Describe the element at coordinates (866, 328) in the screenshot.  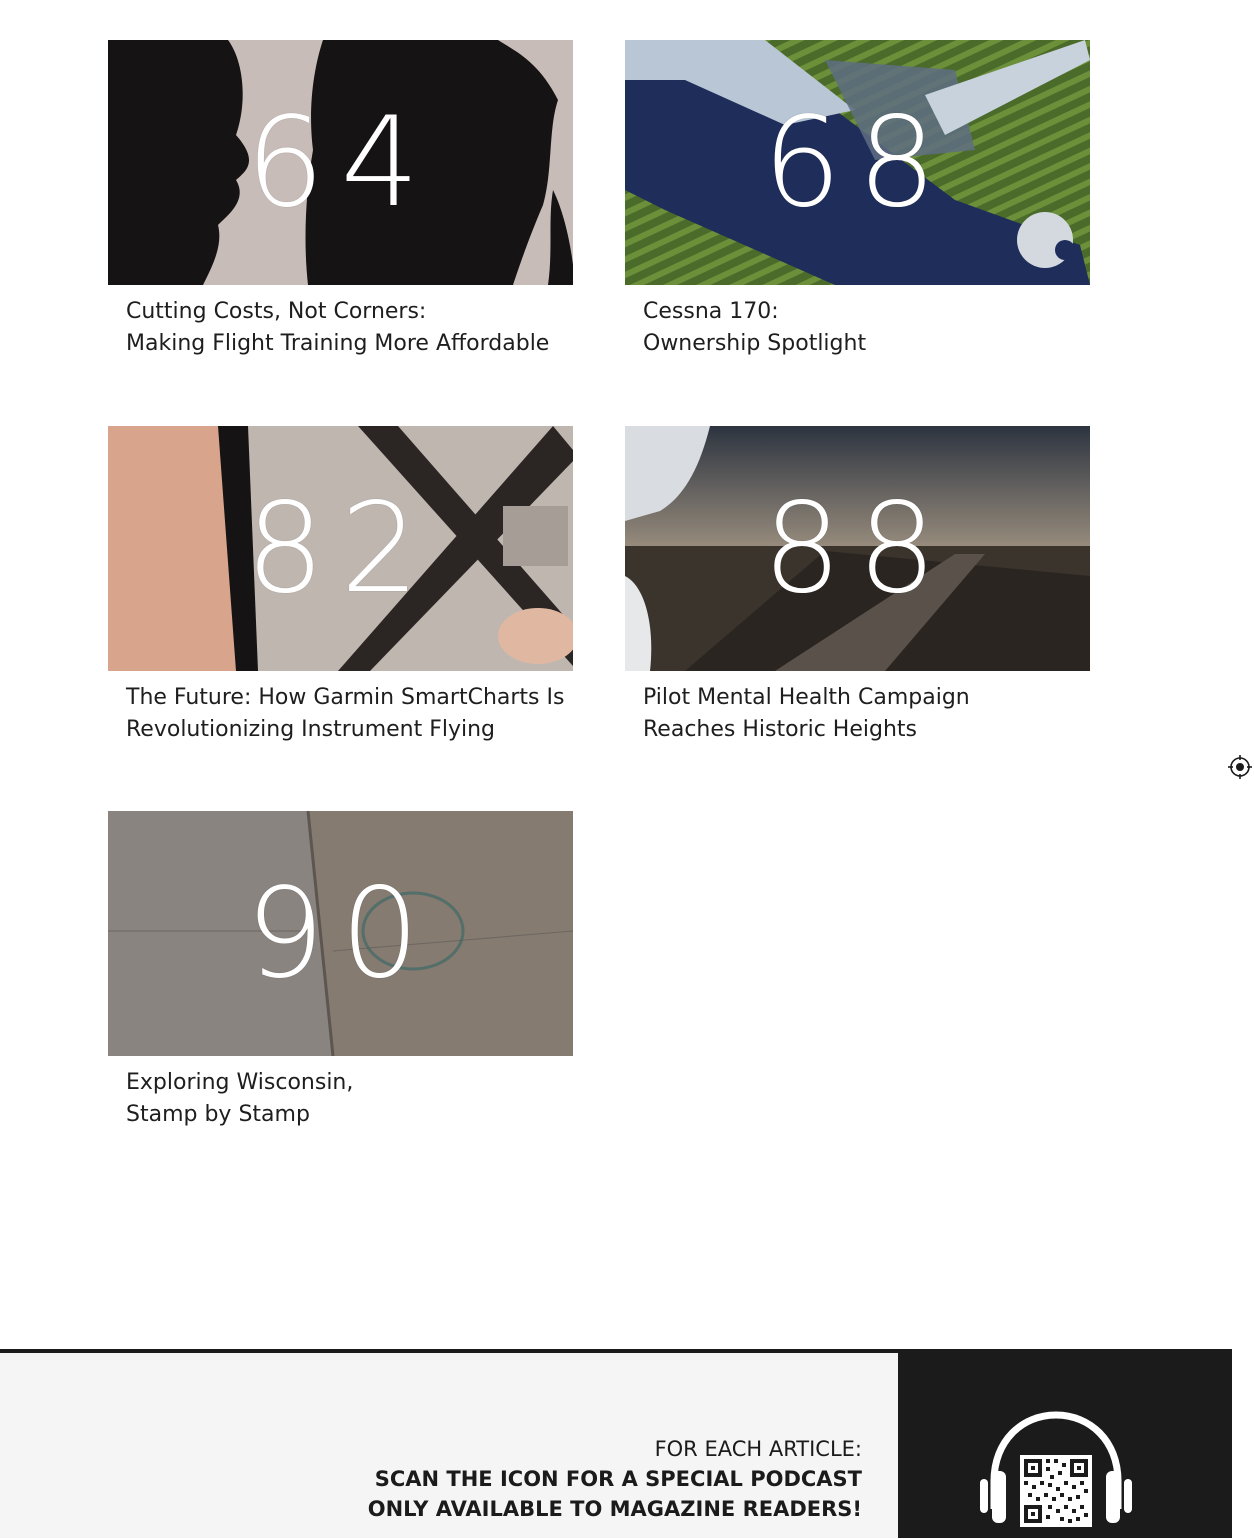
I see `article-title: Cessna 170: Ownership Spotlight` at that location.